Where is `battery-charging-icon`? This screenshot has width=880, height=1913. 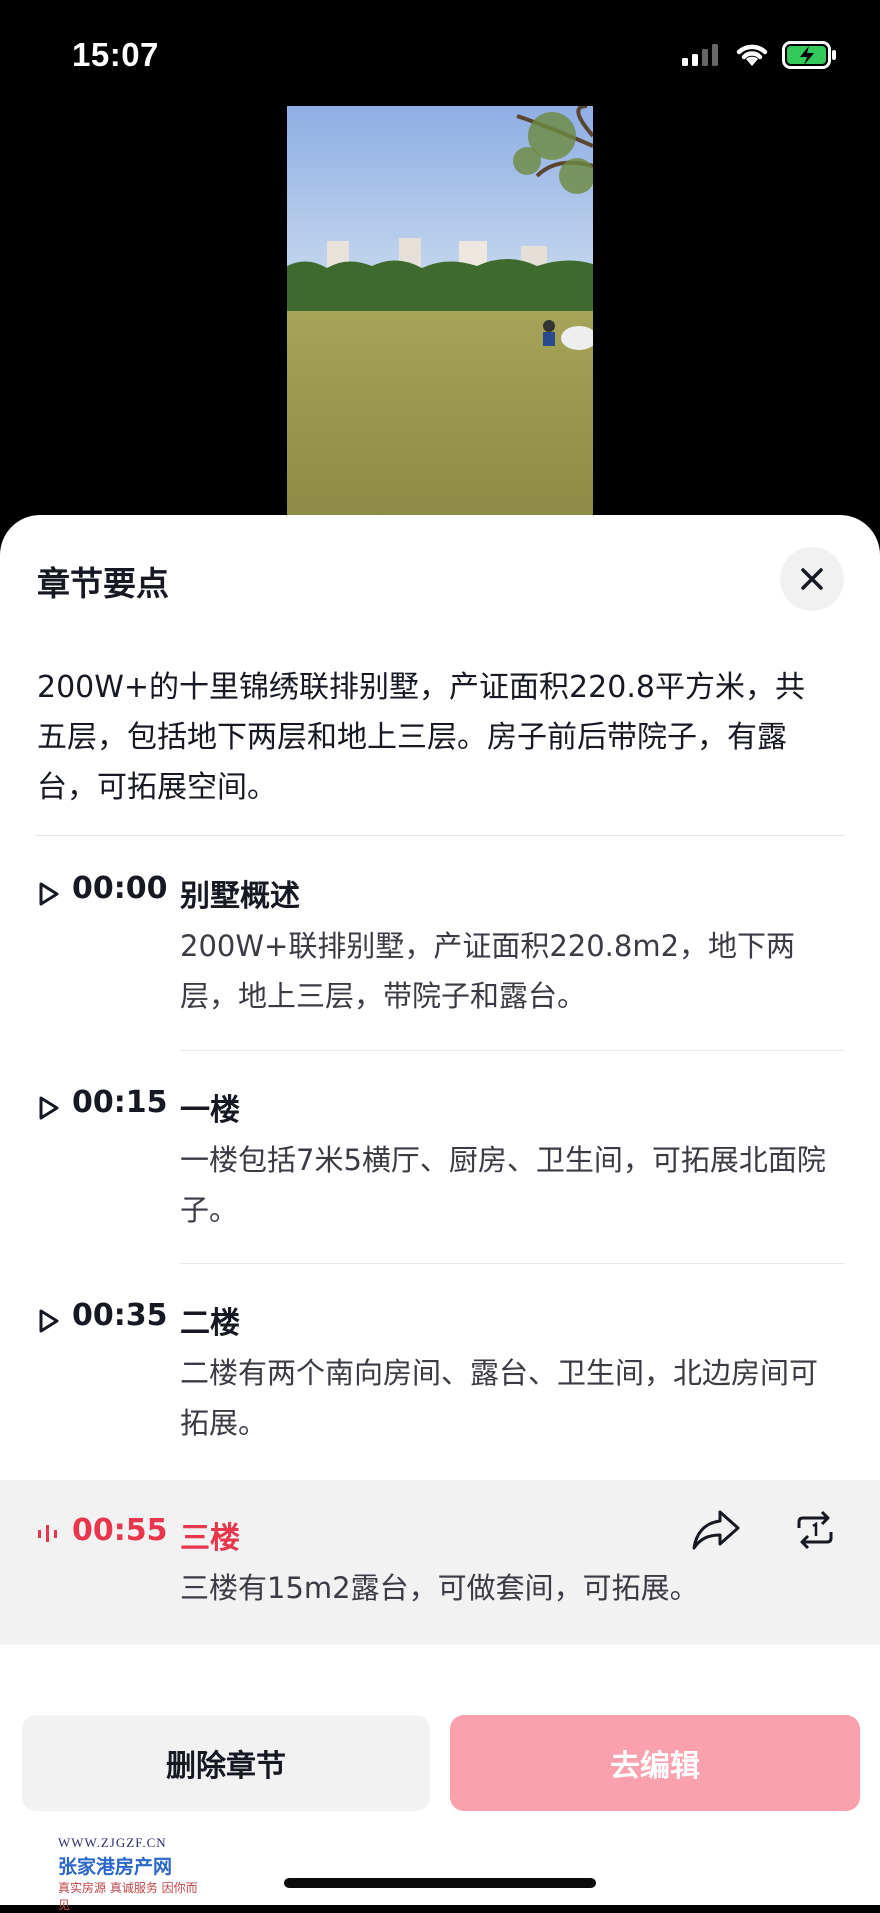 battery-charging-icon is located at coordinates (809, 55).